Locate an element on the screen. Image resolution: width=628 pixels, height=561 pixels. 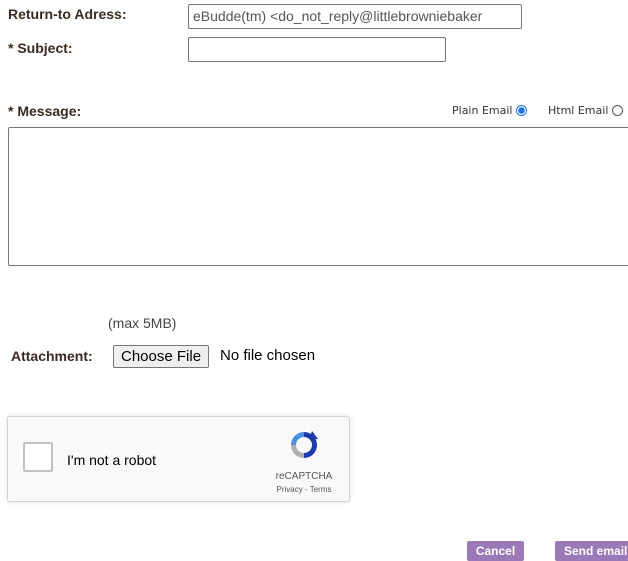
html-email-option: Html Email is located at coordinates (586, 110).